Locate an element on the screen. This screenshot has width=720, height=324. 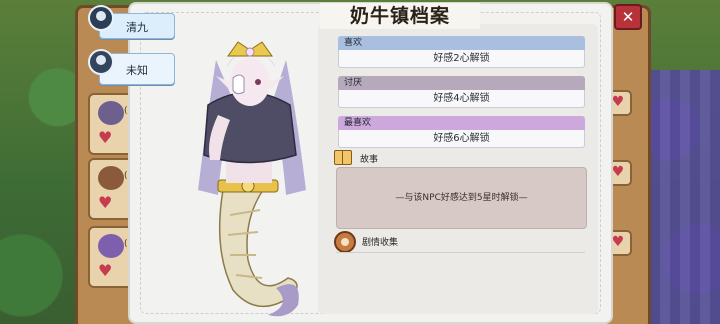
dislike-locked-text: 好感4心解锁 is located at coordinates (461, 99).